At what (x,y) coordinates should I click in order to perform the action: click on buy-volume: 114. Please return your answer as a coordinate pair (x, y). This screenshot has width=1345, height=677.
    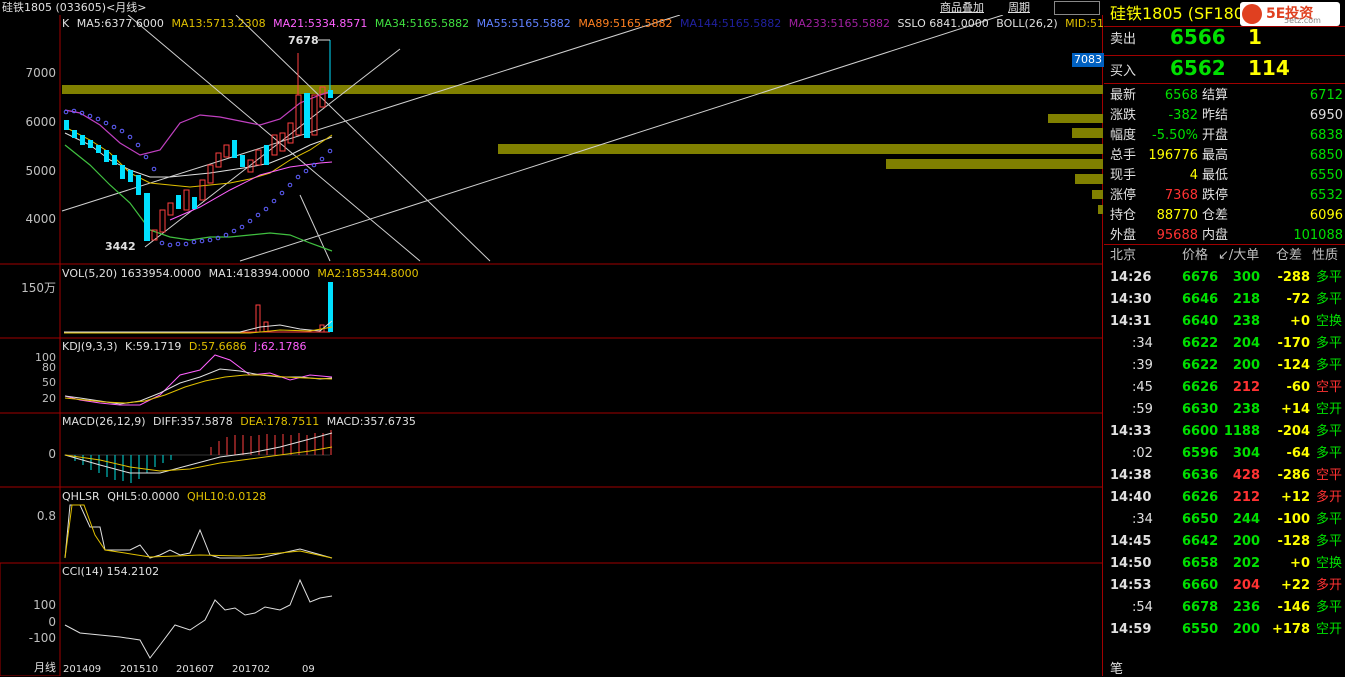
    Looking at the image, I should click on (1269, 68).